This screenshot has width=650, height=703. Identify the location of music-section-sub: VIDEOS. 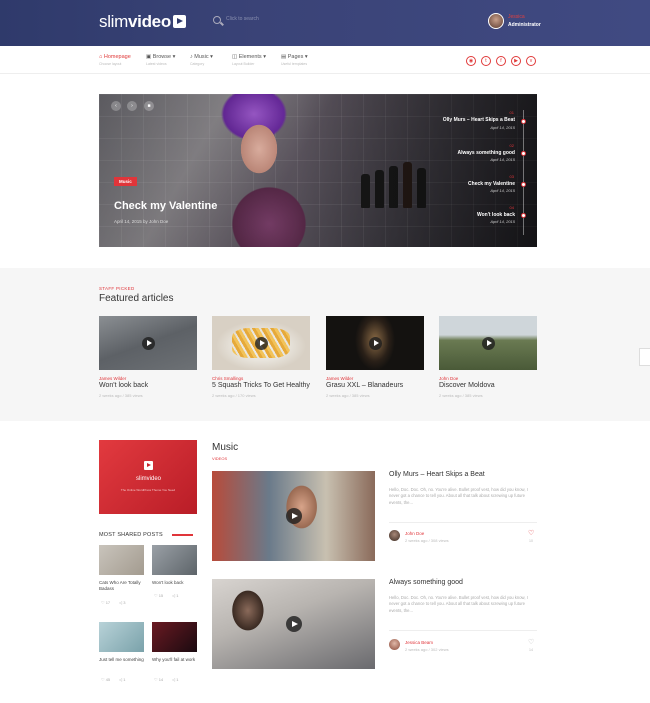
(220, 458).